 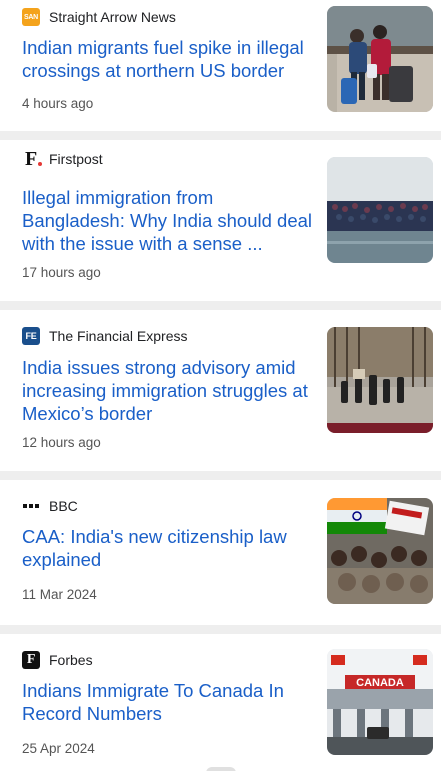 What do you see at coordinates (61, 442) in the screenshot?
I see `article-time: 12 hours ago` at bounding box center [61, 442].